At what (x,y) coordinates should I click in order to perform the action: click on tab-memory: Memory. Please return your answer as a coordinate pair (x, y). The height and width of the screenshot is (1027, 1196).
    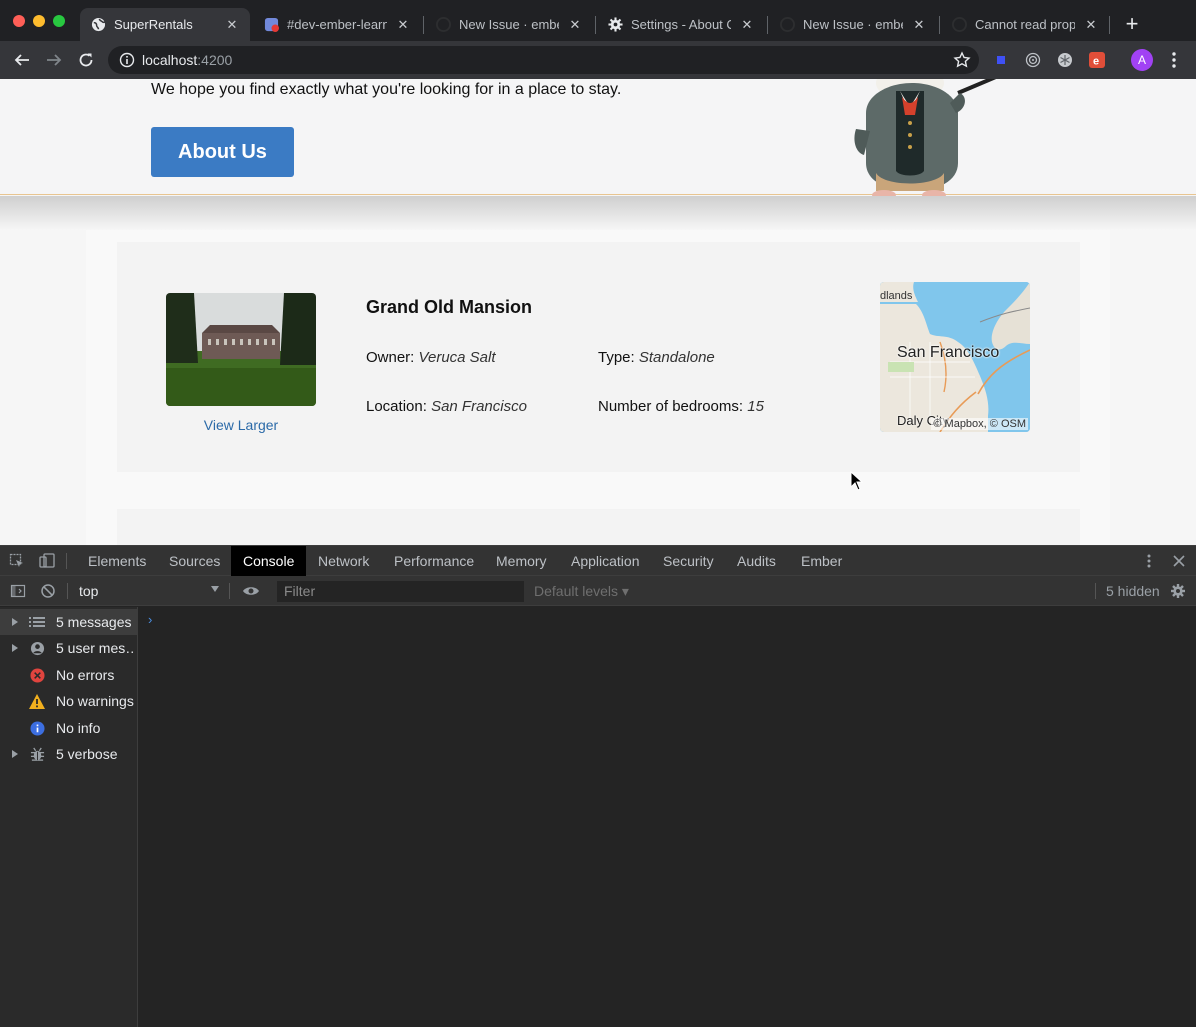
    Looking at the image, I should click on (521, 561).